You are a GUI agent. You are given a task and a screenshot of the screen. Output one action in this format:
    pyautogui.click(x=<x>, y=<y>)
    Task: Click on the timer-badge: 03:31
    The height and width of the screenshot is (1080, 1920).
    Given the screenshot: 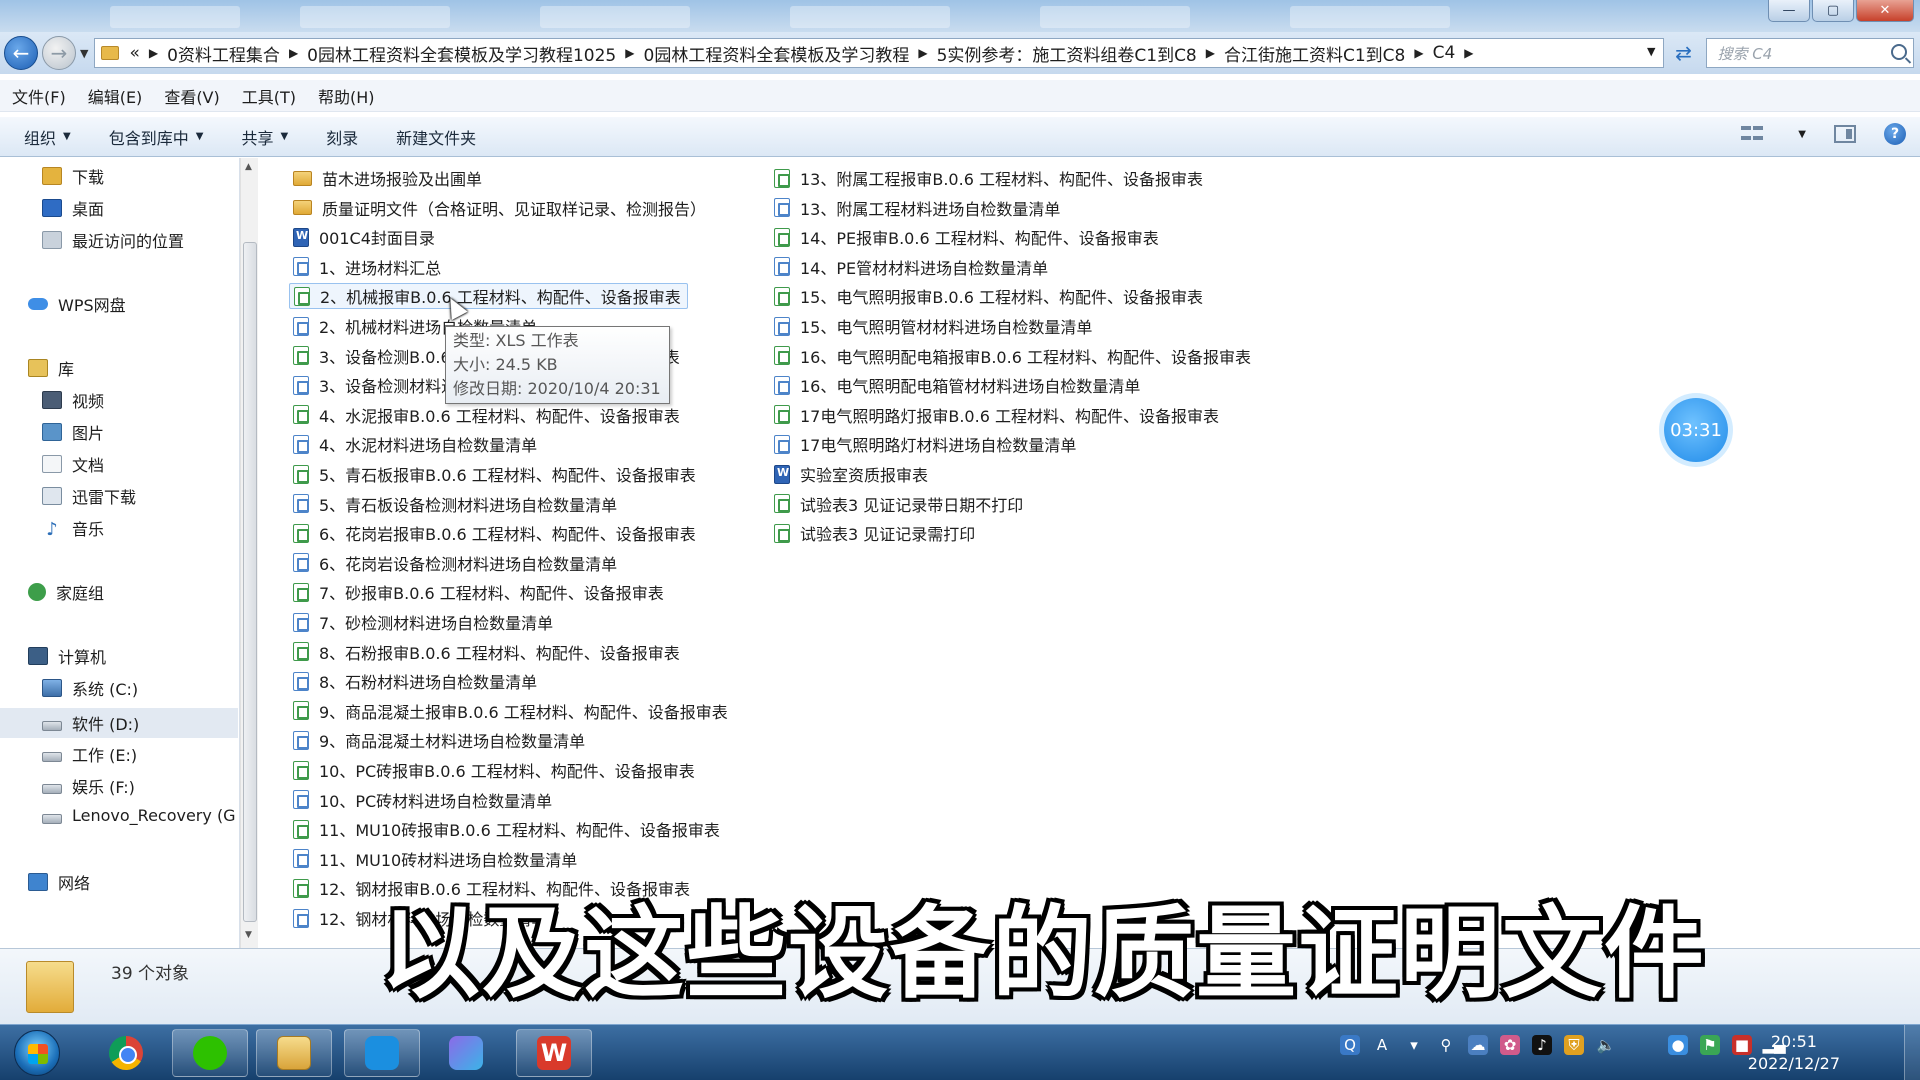 What is the action you would take?
    pyautogui.click(x=1696, y=430)
    